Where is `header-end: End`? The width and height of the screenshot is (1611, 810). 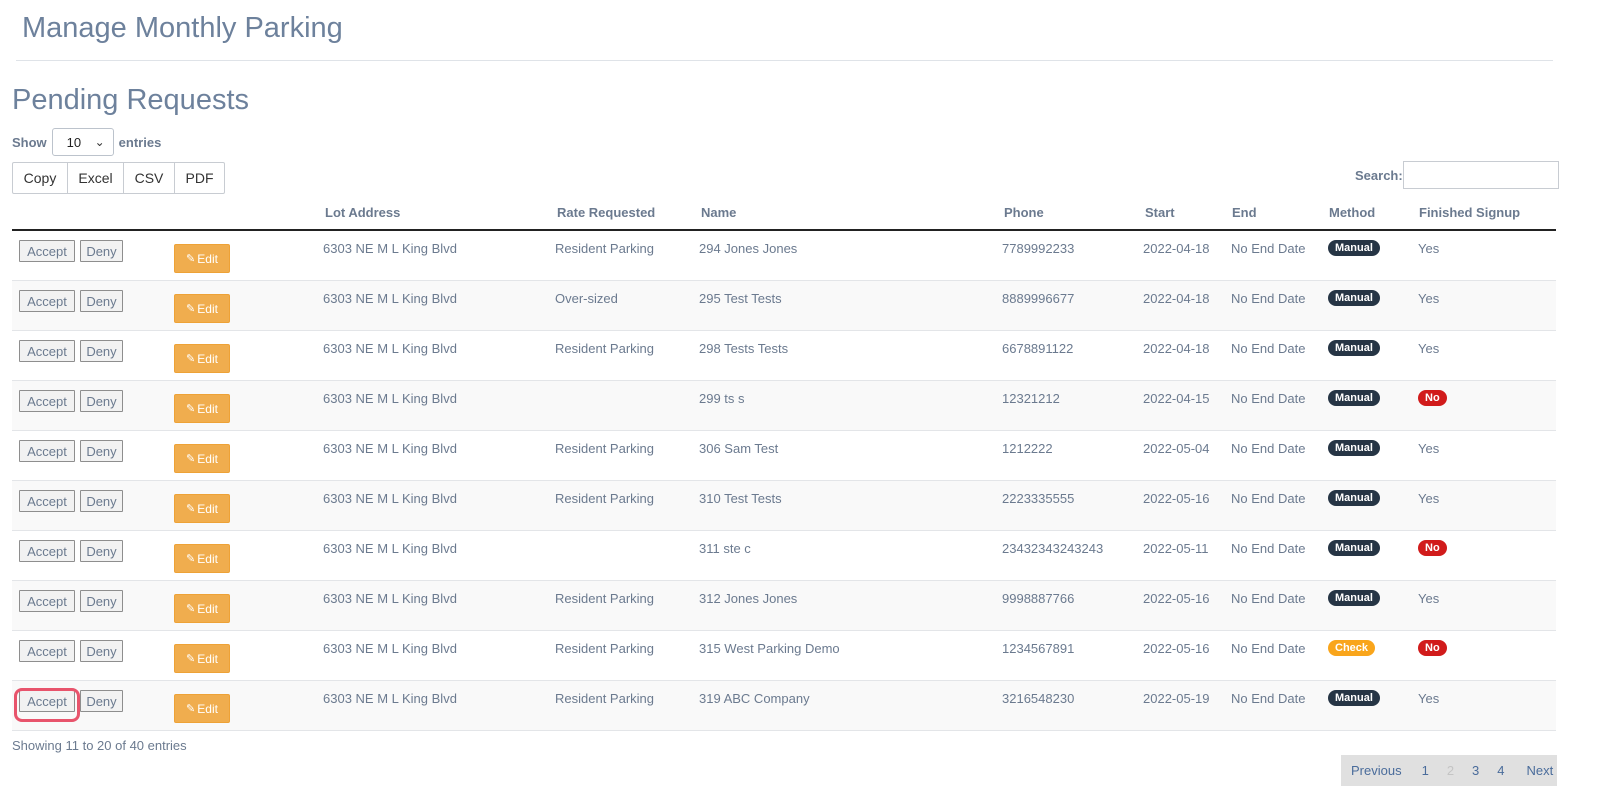
header-end: End is located at coordinates (1244, 212).